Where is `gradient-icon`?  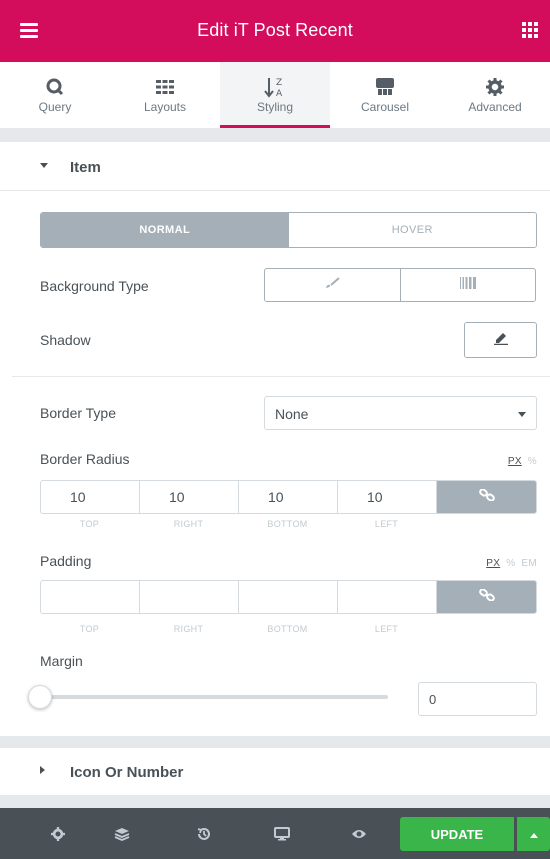
gradient-icon is located at coordinates (467, 285).